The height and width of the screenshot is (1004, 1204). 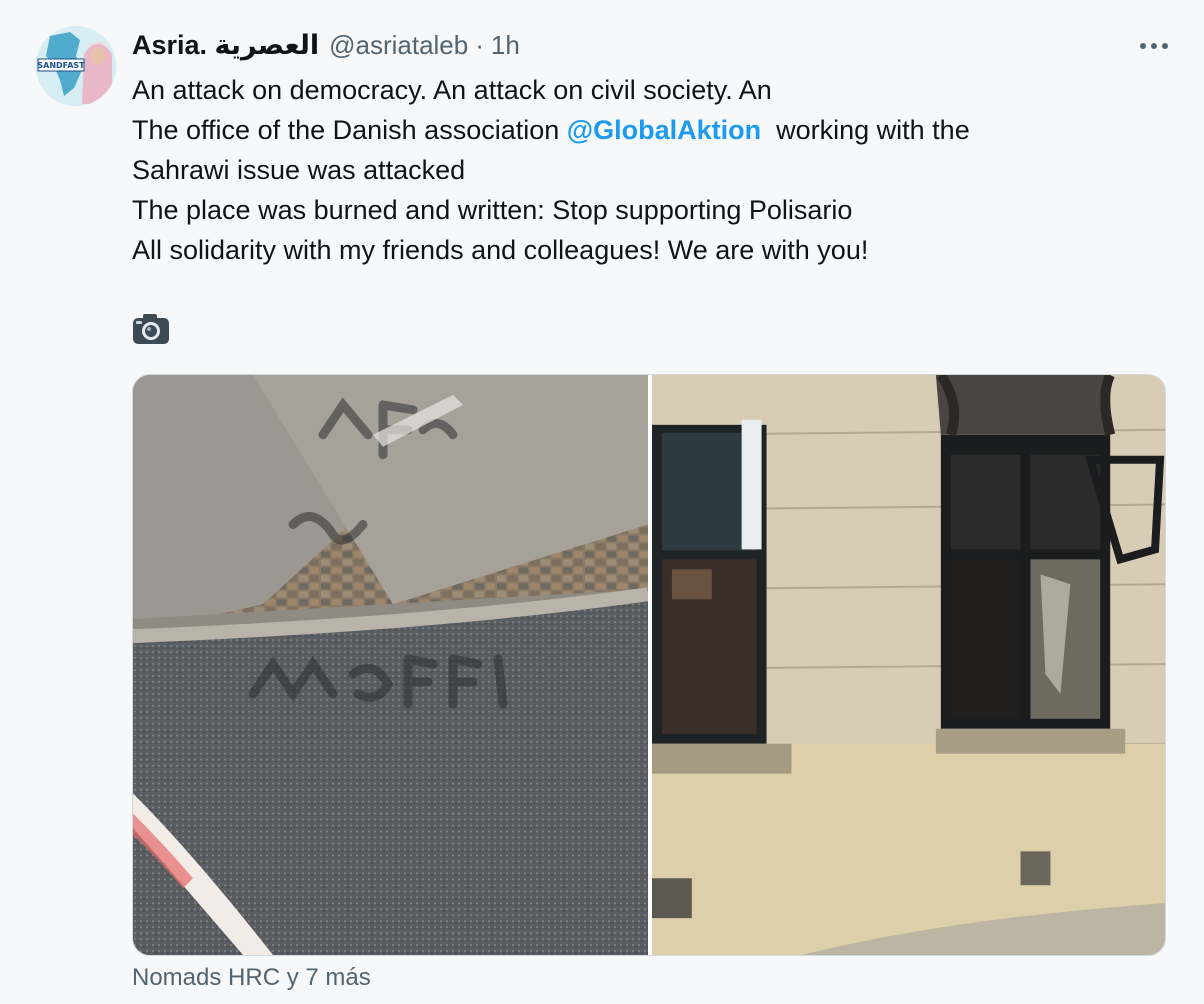 I want to click on more-horizontal-icon, so click(x=1143, y=46).